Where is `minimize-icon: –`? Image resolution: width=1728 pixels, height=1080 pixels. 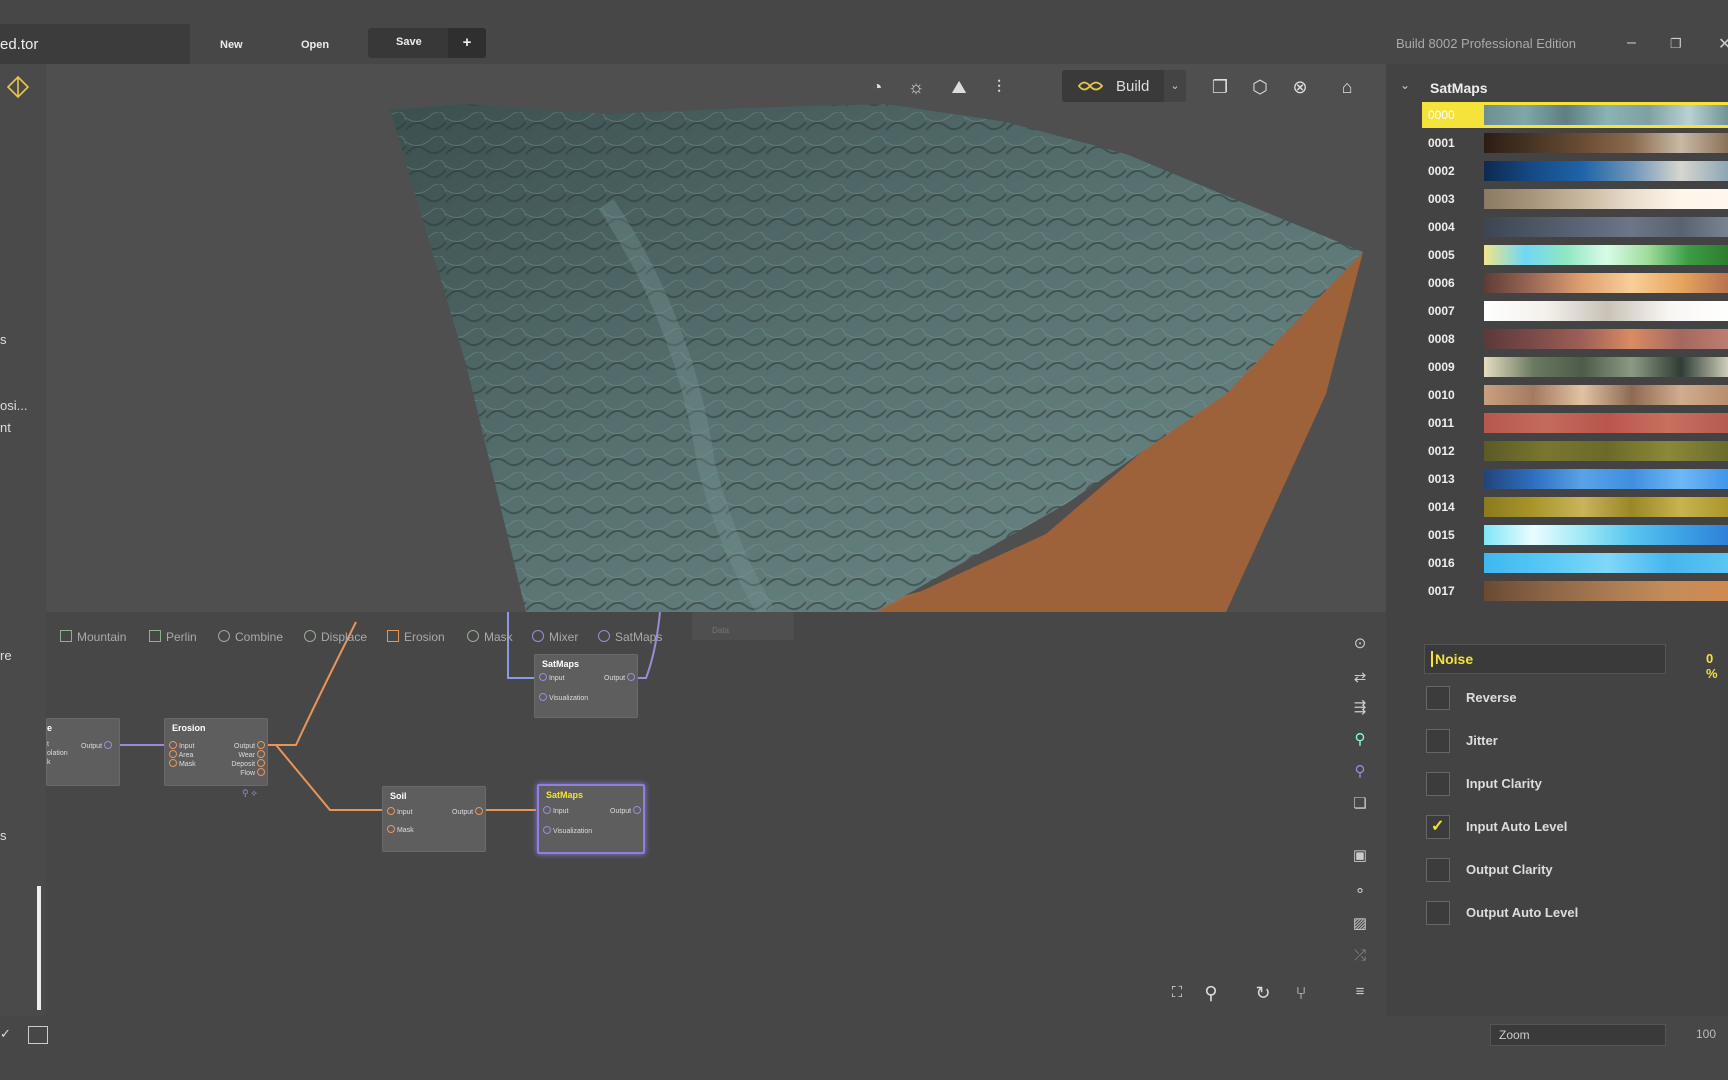 minimize-icon: – is located at coordinates (1631, 43).